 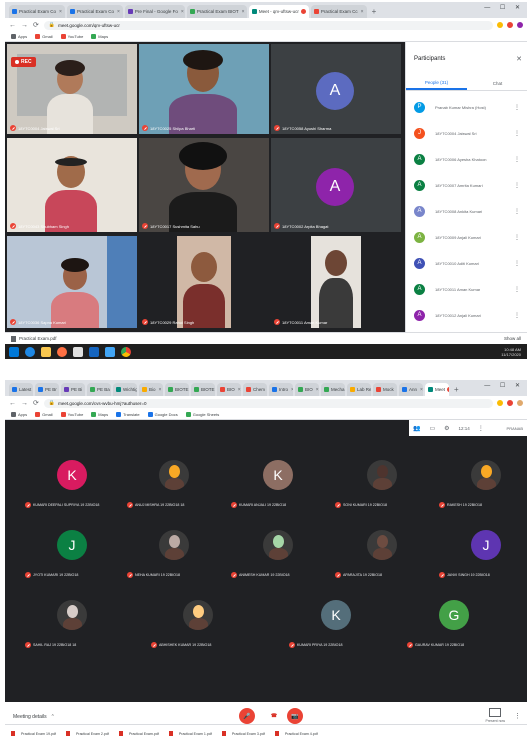 I want to click on people-icon: 👥, so click(x=416, y=428).